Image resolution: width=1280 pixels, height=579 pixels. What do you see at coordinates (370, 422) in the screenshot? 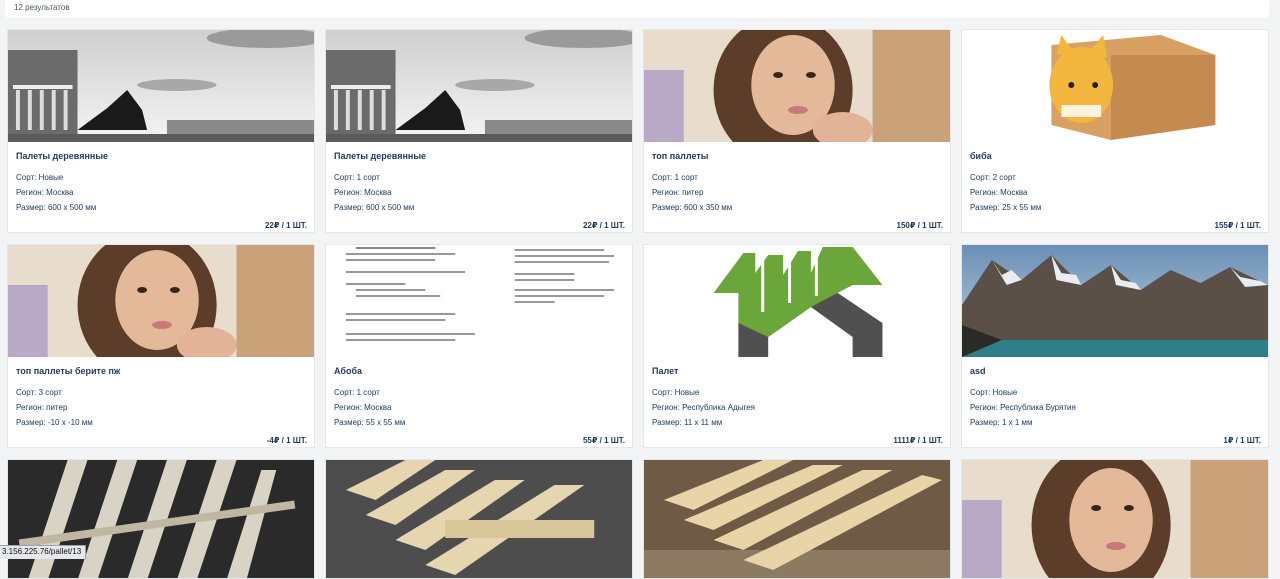
I see `product-size: Размер: 55 x 55 мм` at bounding box center [370, 422].